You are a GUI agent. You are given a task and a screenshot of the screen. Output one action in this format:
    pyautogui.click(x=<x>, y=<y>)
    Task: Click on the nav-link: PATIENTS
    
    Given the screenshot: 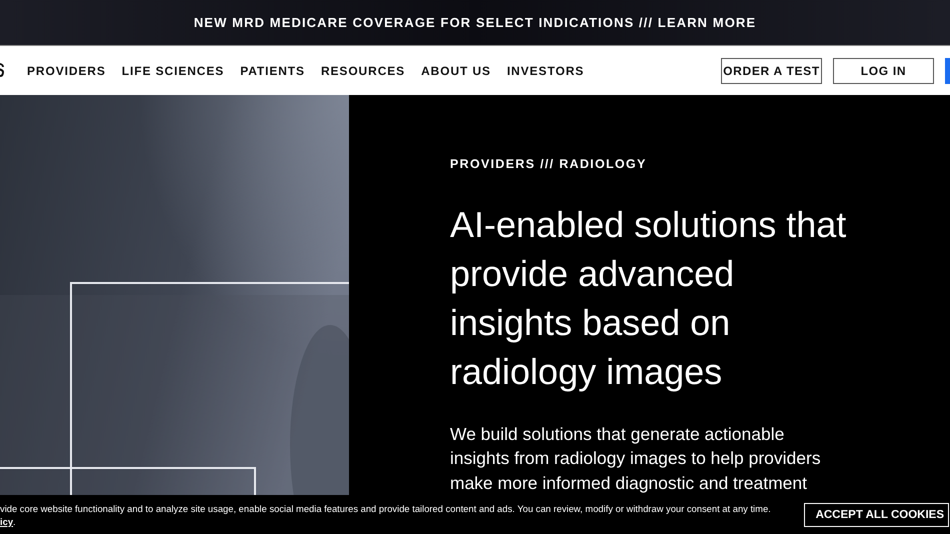 What is the action you would take?
    pyautogui.click(x=272, y=71)
    